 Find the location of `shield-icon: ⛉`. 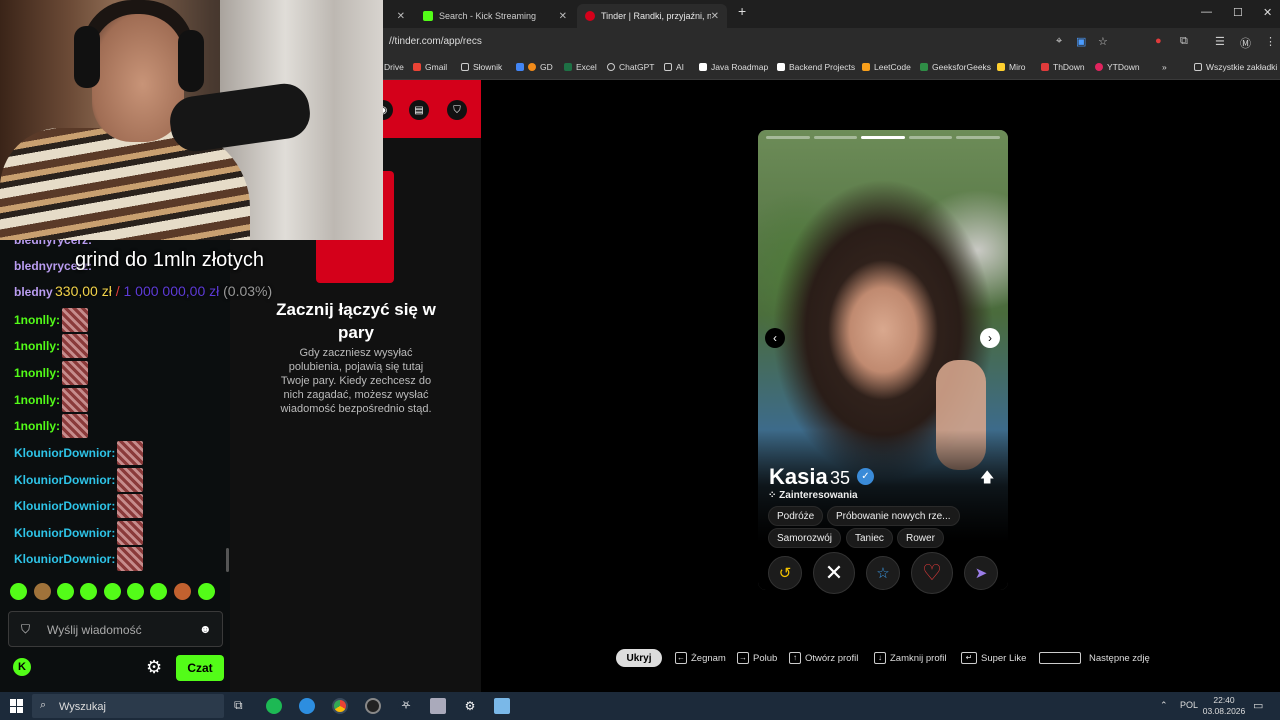

shield-icon: ⛉ is located at coordinates (457, 110).